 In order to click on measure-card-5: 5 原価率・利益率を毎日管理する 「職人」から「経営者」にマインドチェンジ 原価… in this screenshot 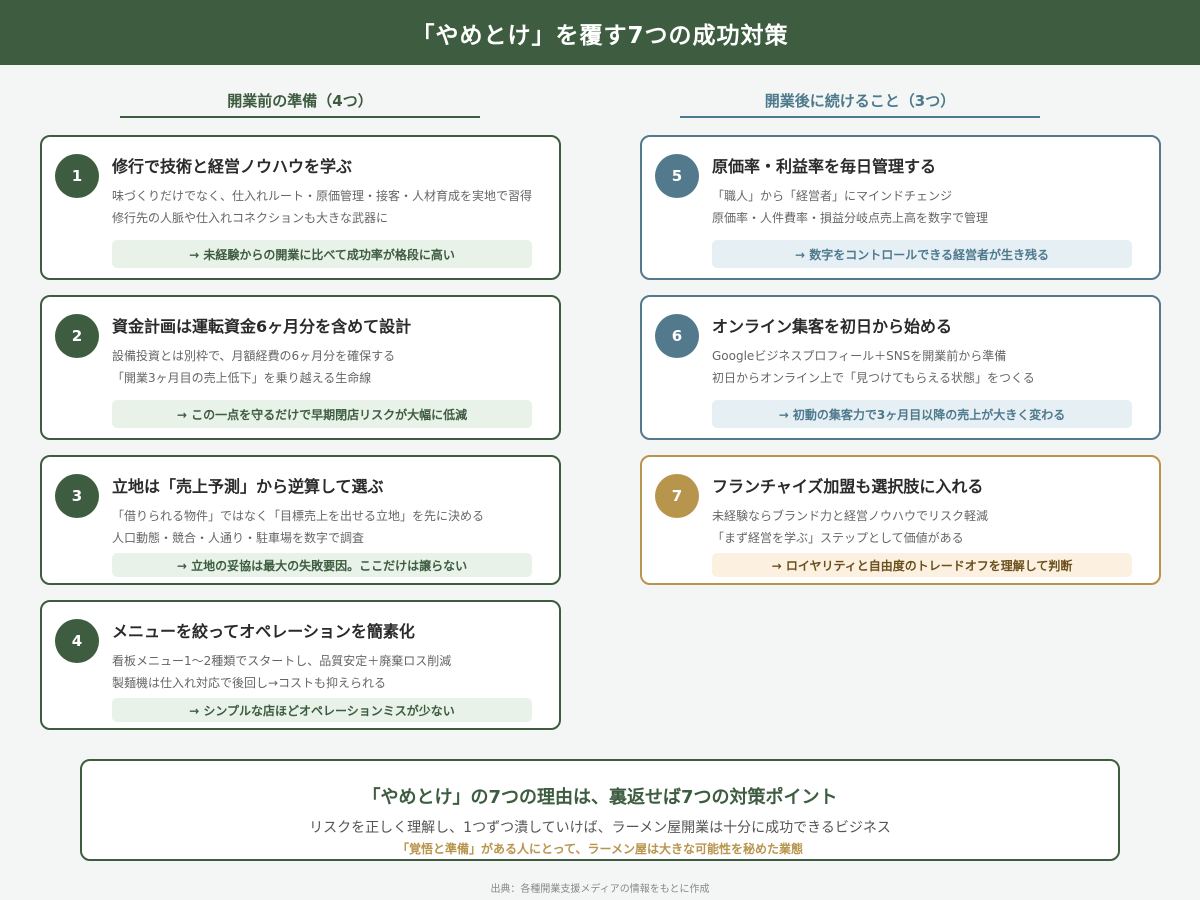, I will do `click(900, 207)`.